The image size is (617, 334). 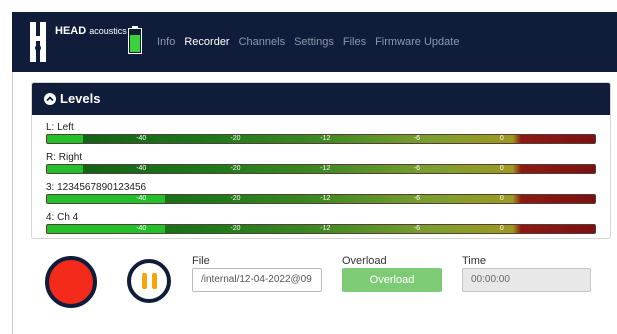 What do you see at coordinates (60, 127) in the screenshot?
I see `channel-label: L: Left` at bounding box center [60, 127].